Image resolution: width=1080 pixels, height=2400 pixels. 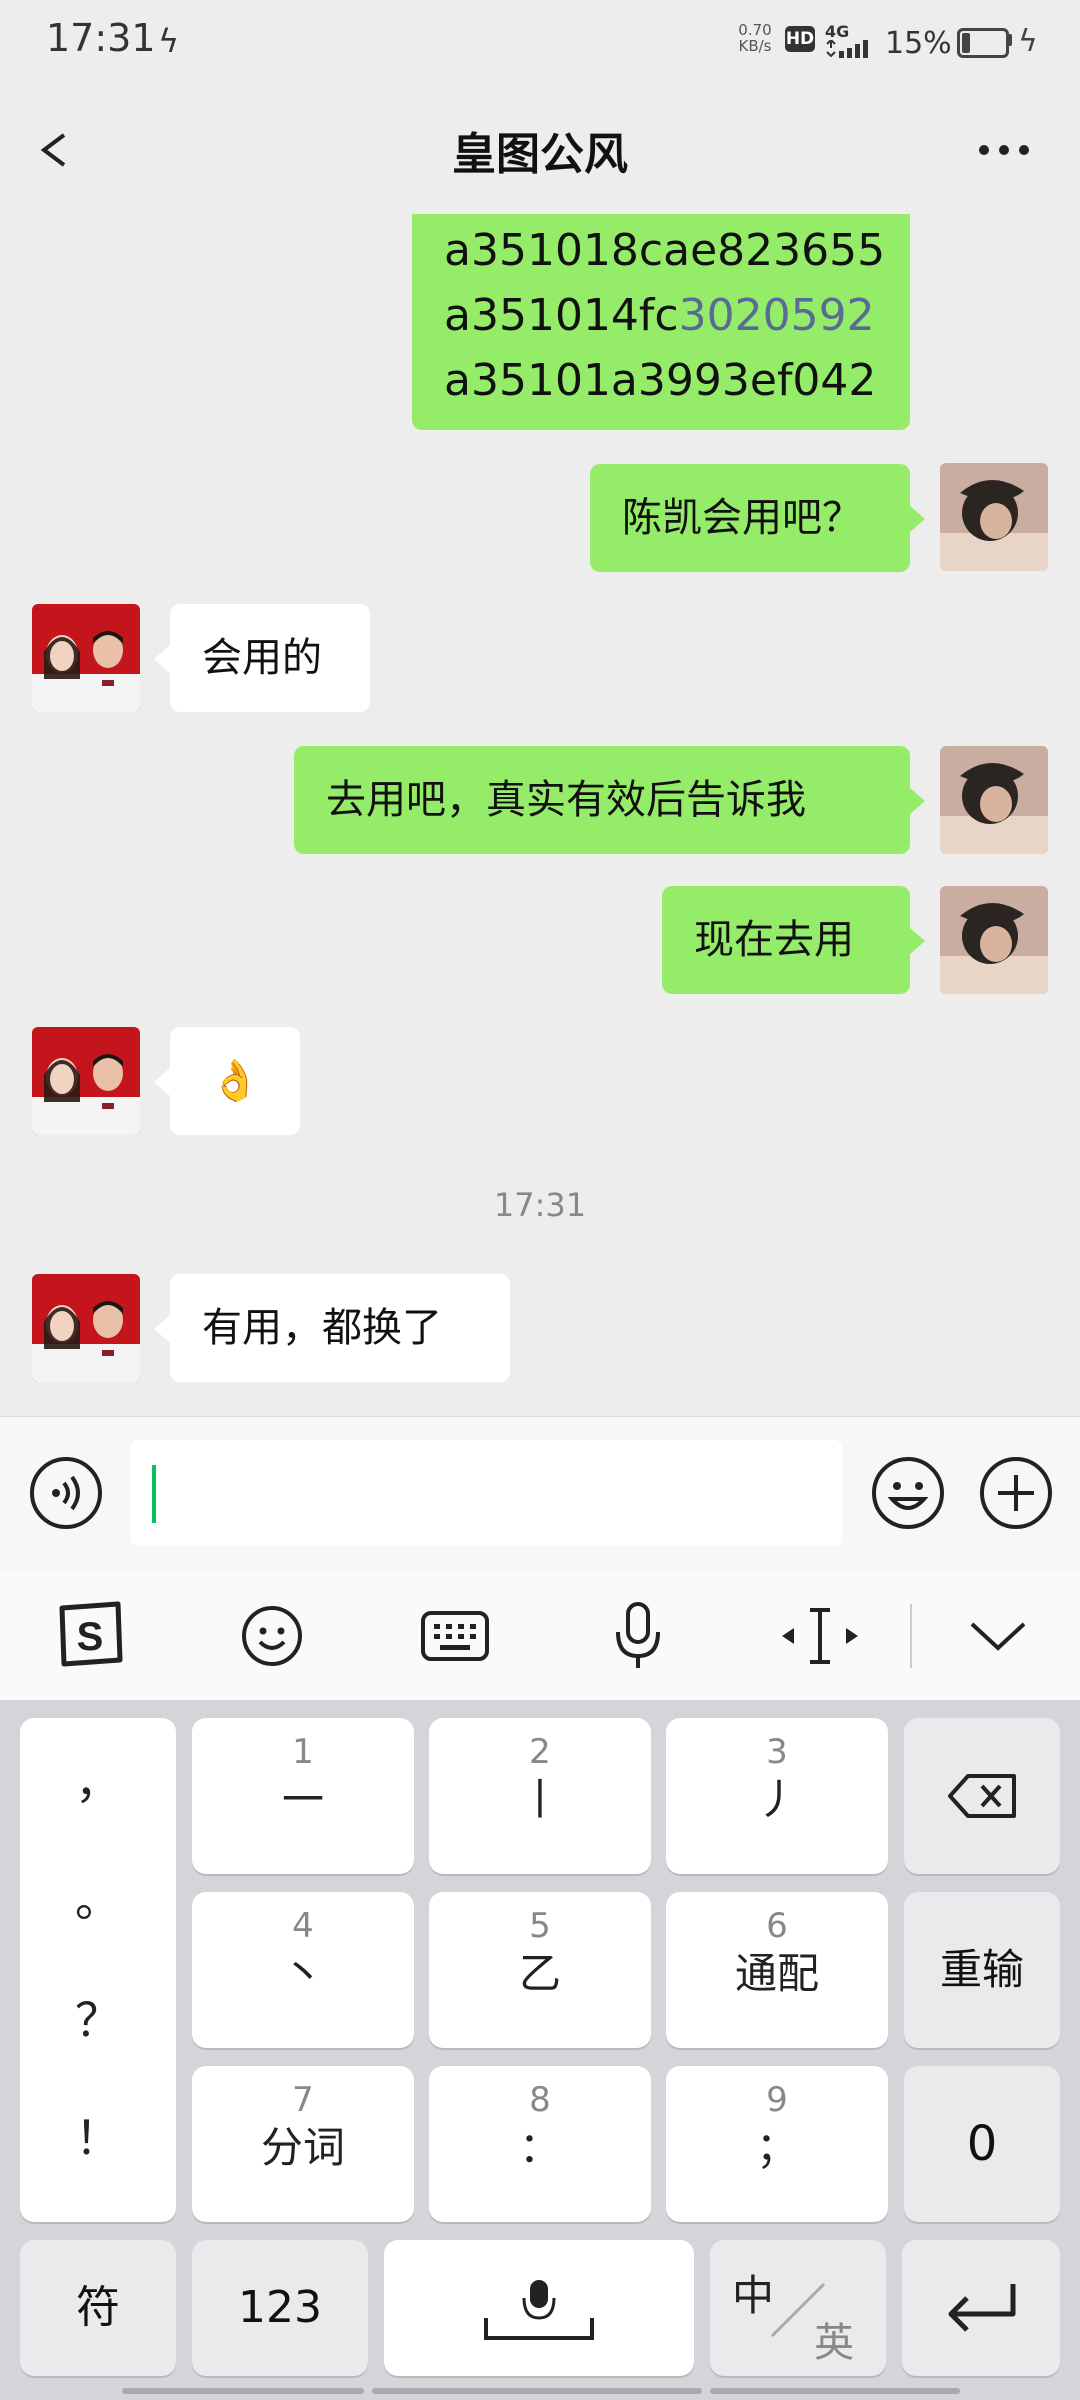 I want to click on key-2: 2丨, so click(x=540, y=1796).